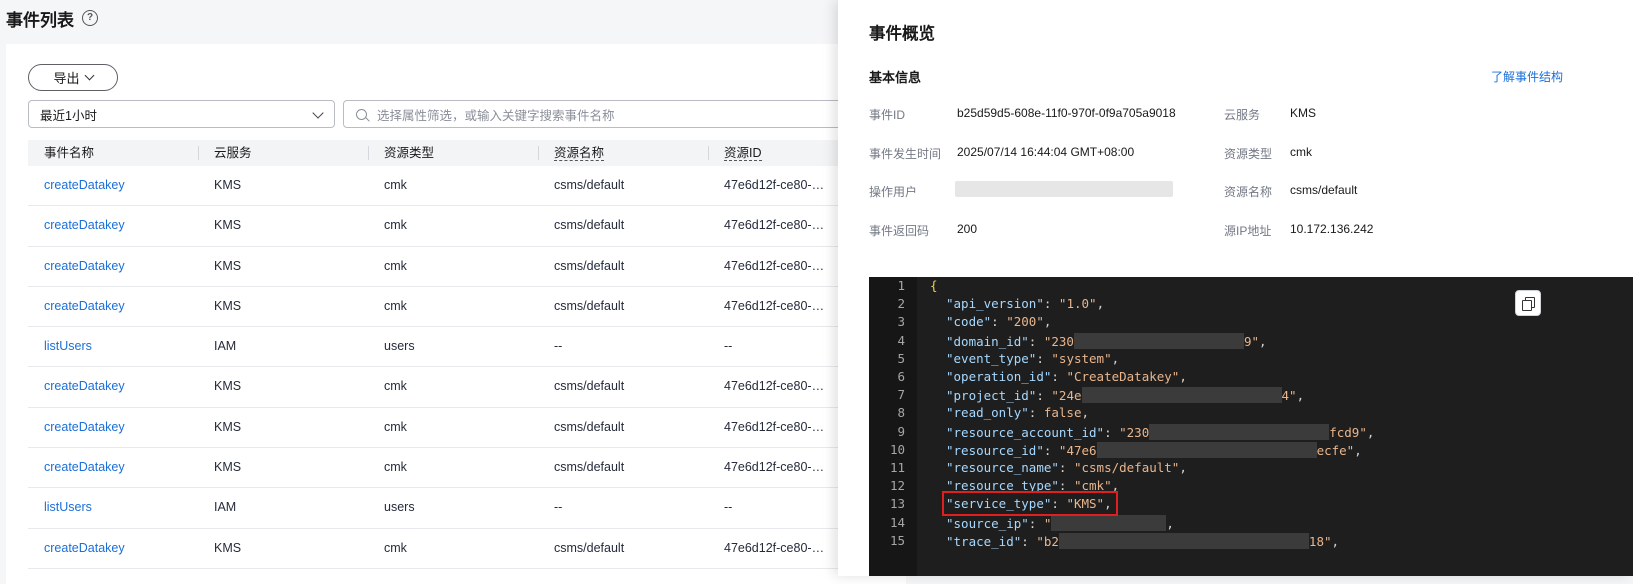  I want to click on line-number: 3, so click(901, 322).